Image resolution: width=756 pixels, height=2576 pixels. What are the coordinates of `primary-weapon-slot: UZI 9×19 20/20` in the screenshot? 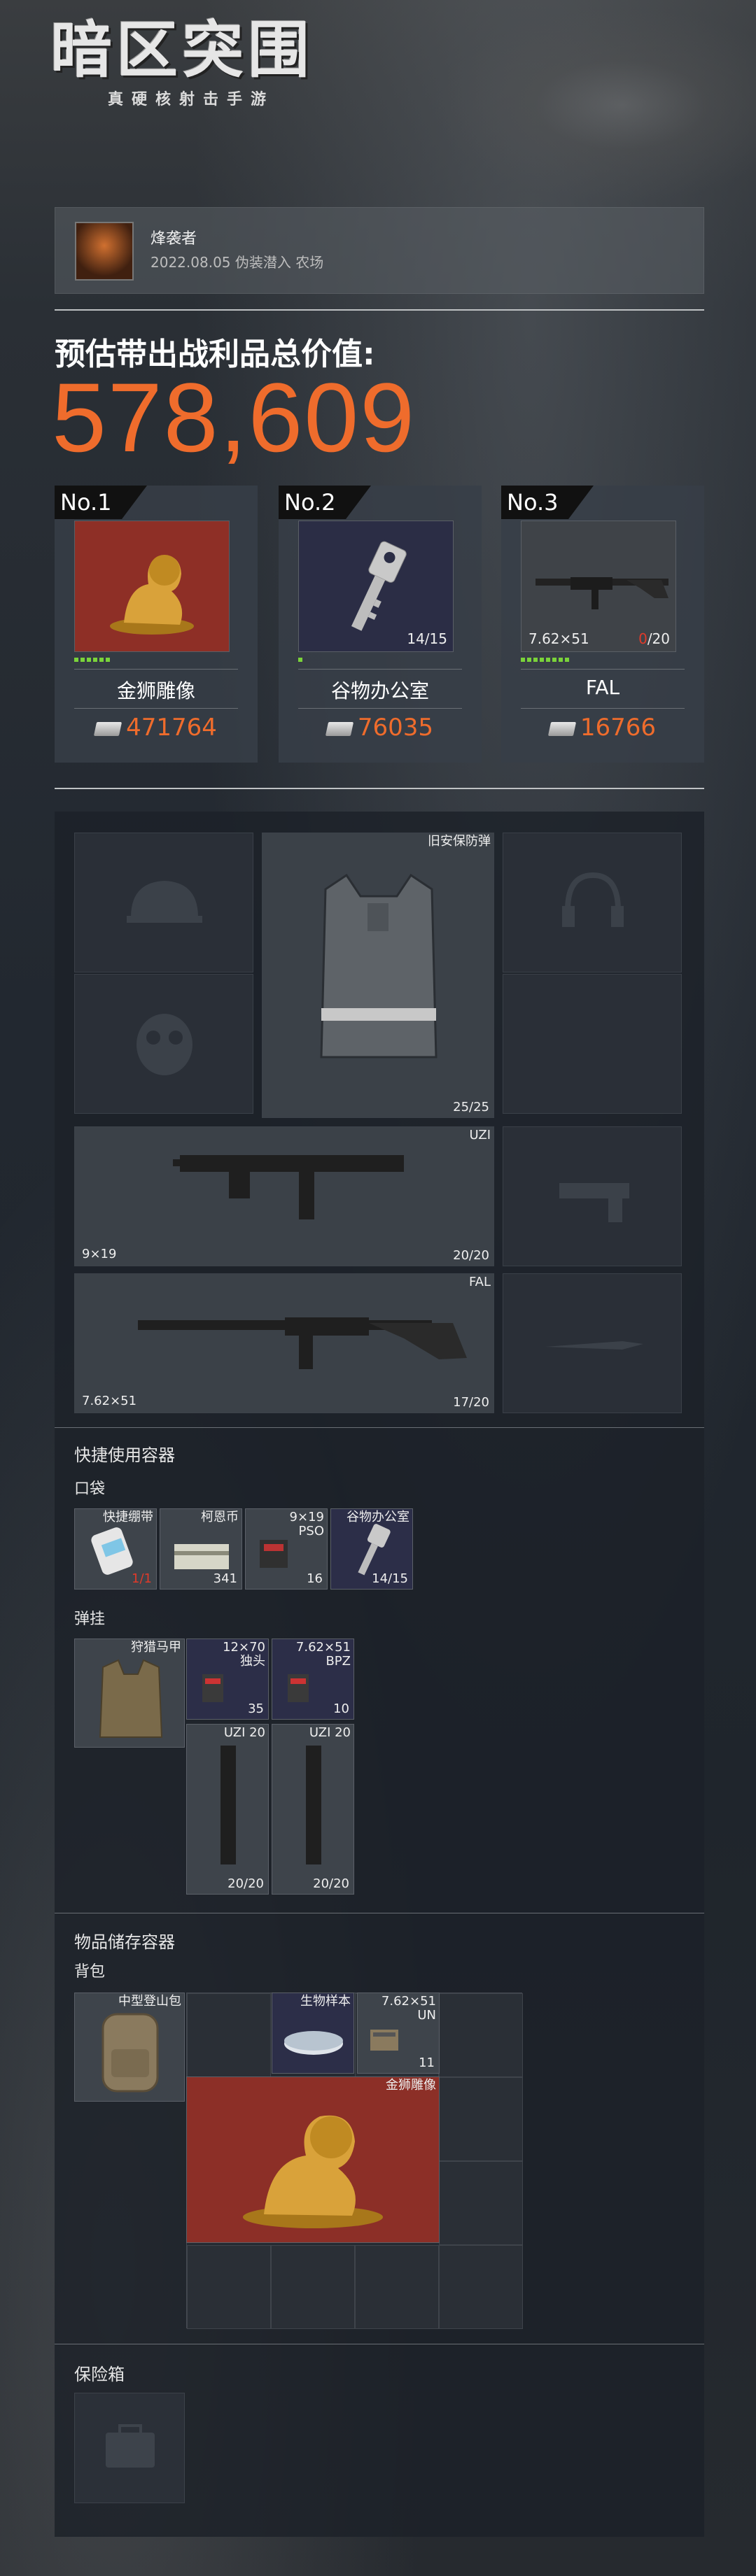 It's located at (284, 1196).